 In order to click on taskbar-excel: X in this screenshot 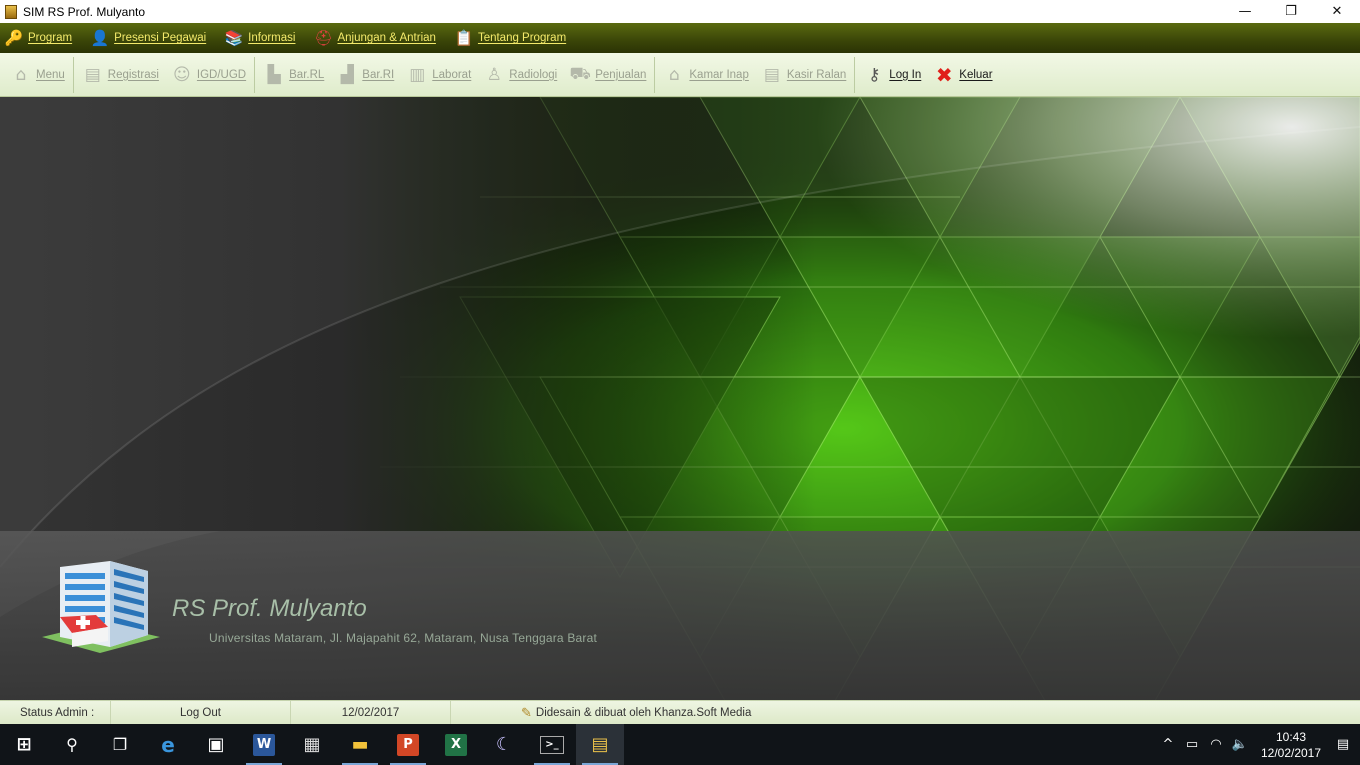, I will do `click(456, 744)`.